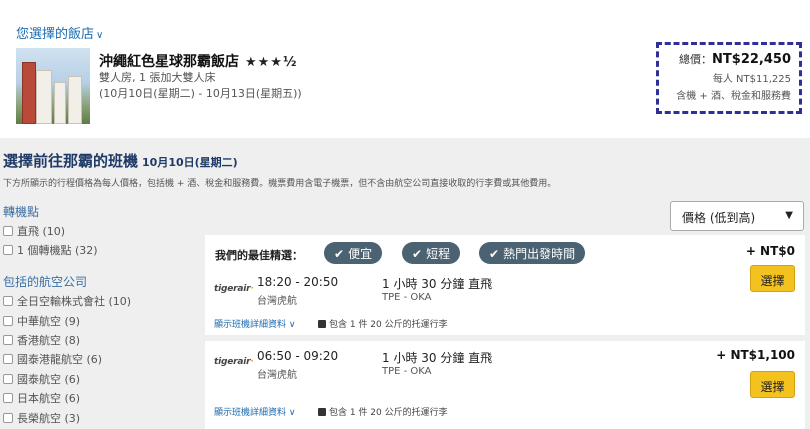  I want to click on filter-airlines-heading: 包括的航空公司, so click(45, 282).